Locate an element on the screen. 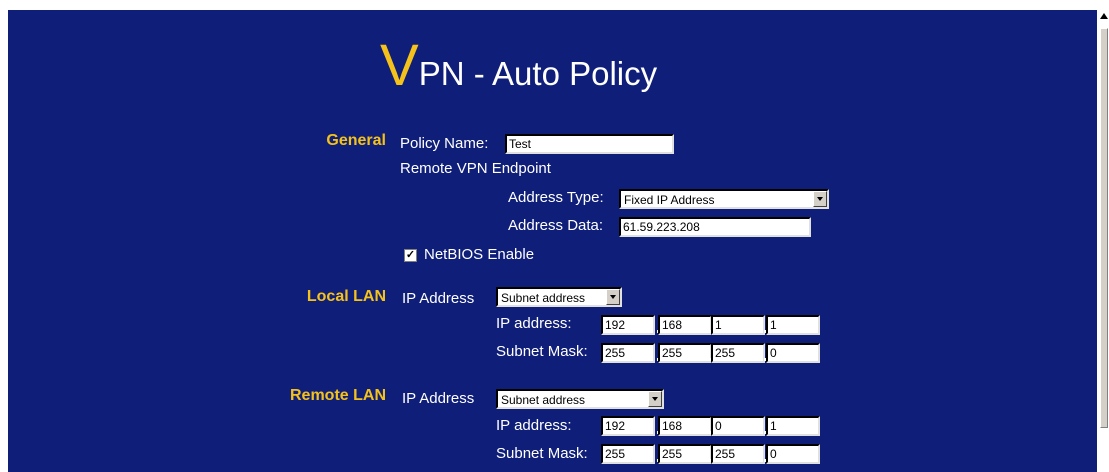  page-title: VPN - Auto Policy is located at coordinates (518, 66).